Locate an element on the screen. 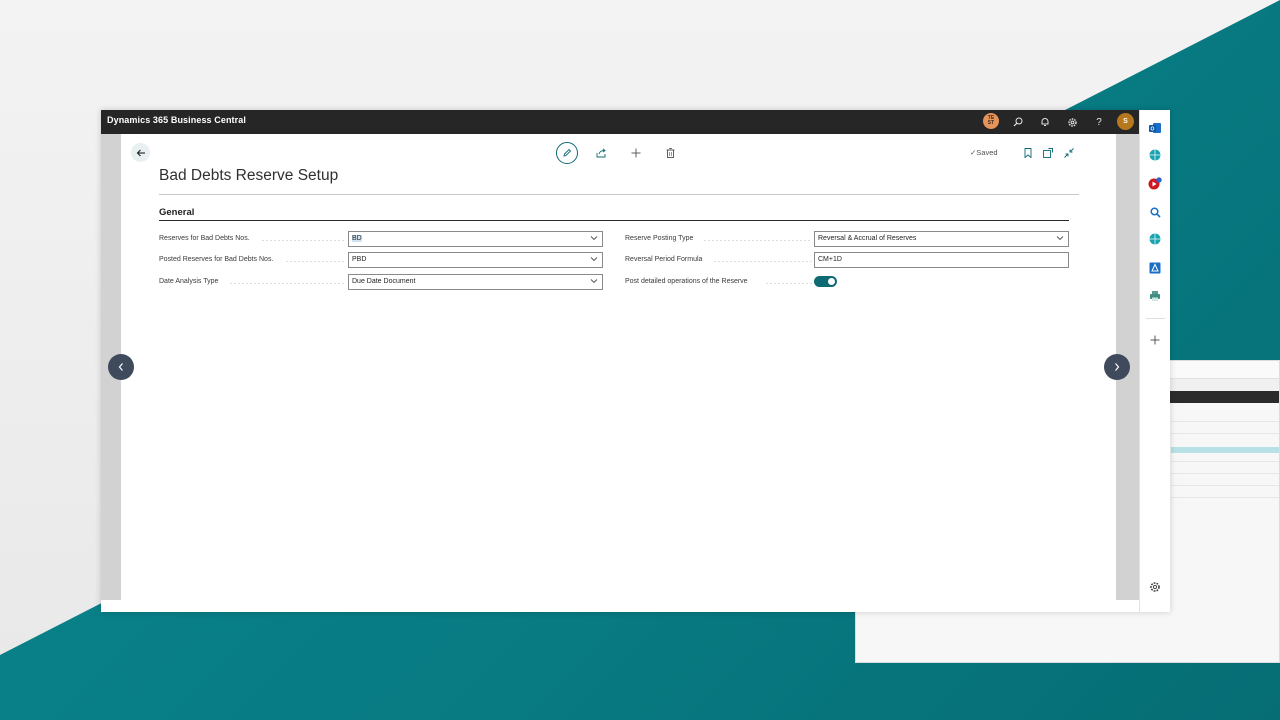 The height and width of the screenshot is (720, 1280). field-label: Reserve Posting Type is located at coordinates (659, 238).